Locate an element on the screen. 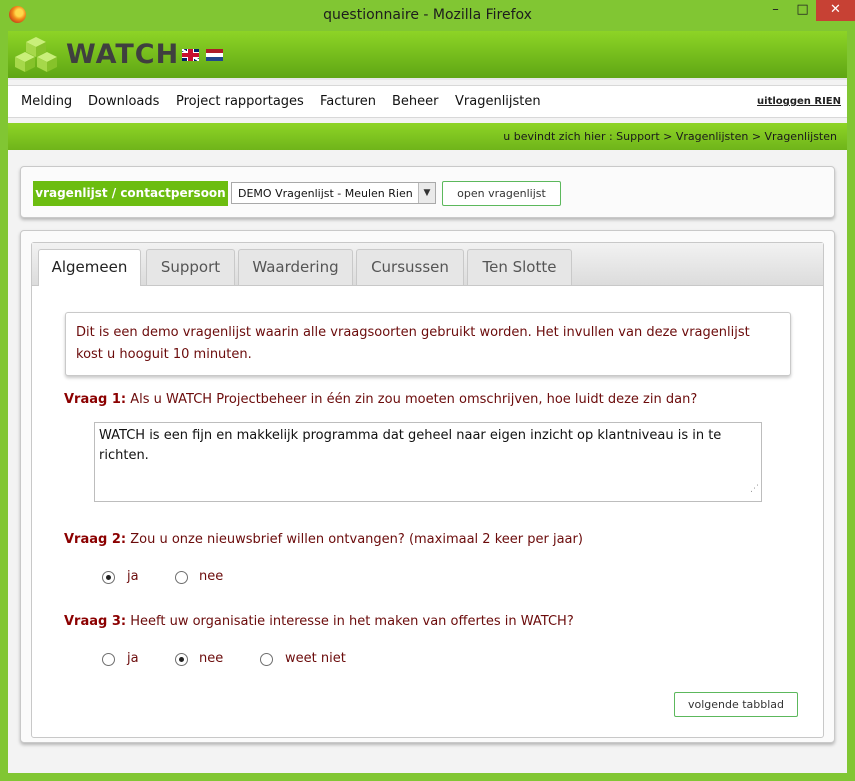 The height and width of the screenshot is (781, 855). window-frame-left is located at coordinates (4, 406).